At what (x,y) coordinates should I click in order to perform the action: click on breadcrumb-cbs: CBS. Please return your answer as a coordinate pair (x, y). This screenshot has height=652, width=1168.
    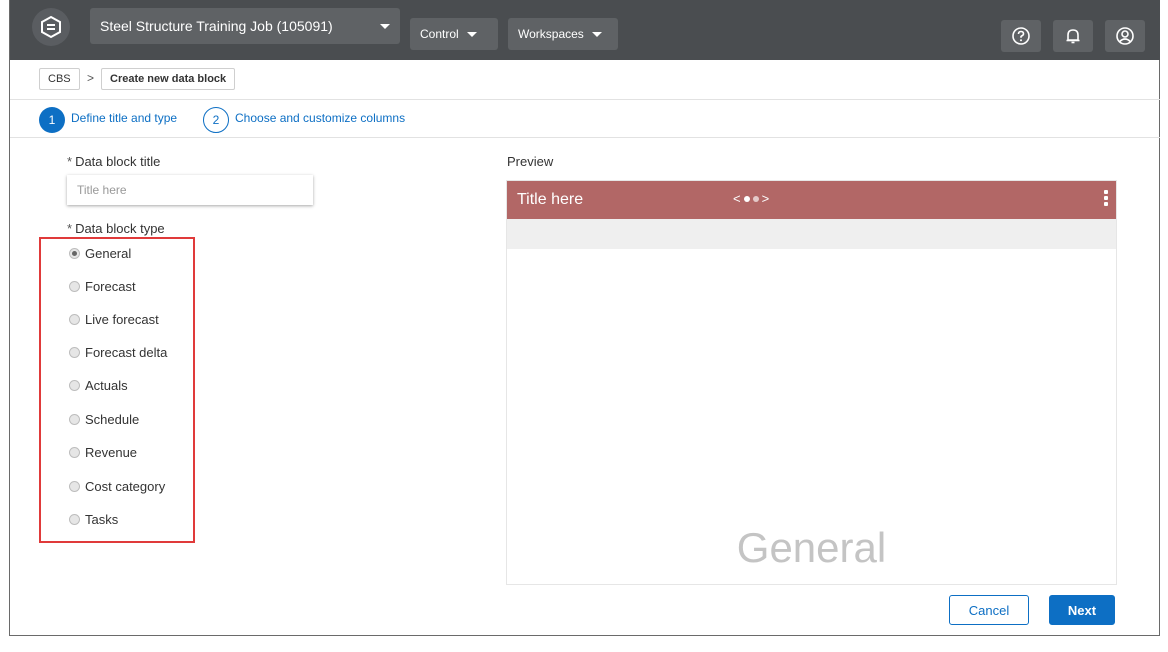
    Looking at the image, I should click on (59, 79).